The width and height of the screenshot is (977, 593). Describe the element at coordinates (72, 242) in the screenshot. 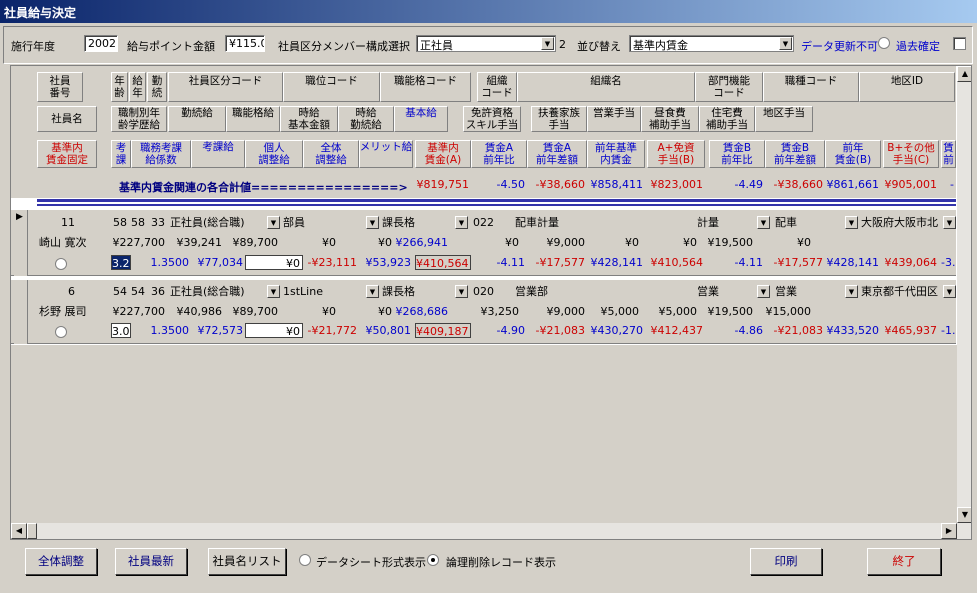

I see `emp-name: 崎山 寛次` at that location.